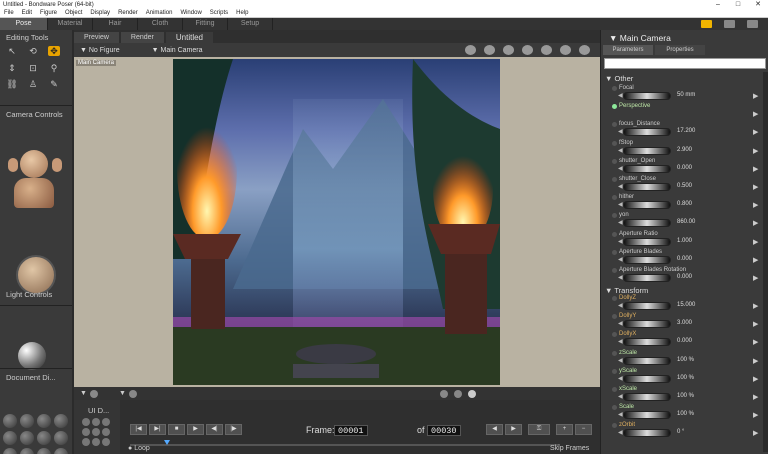 This screenshot has height=454, width=768. Describe the element at coordinates (115, 24) in the screenshot. I see `tab-hair: Hair` at that location.